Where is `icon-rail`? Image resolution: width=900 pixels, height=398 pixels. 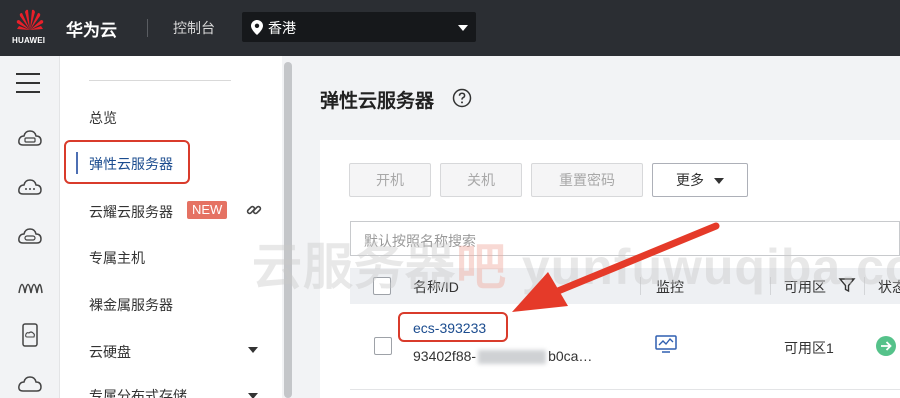
icon-rail is located at coordinates (30, 227).